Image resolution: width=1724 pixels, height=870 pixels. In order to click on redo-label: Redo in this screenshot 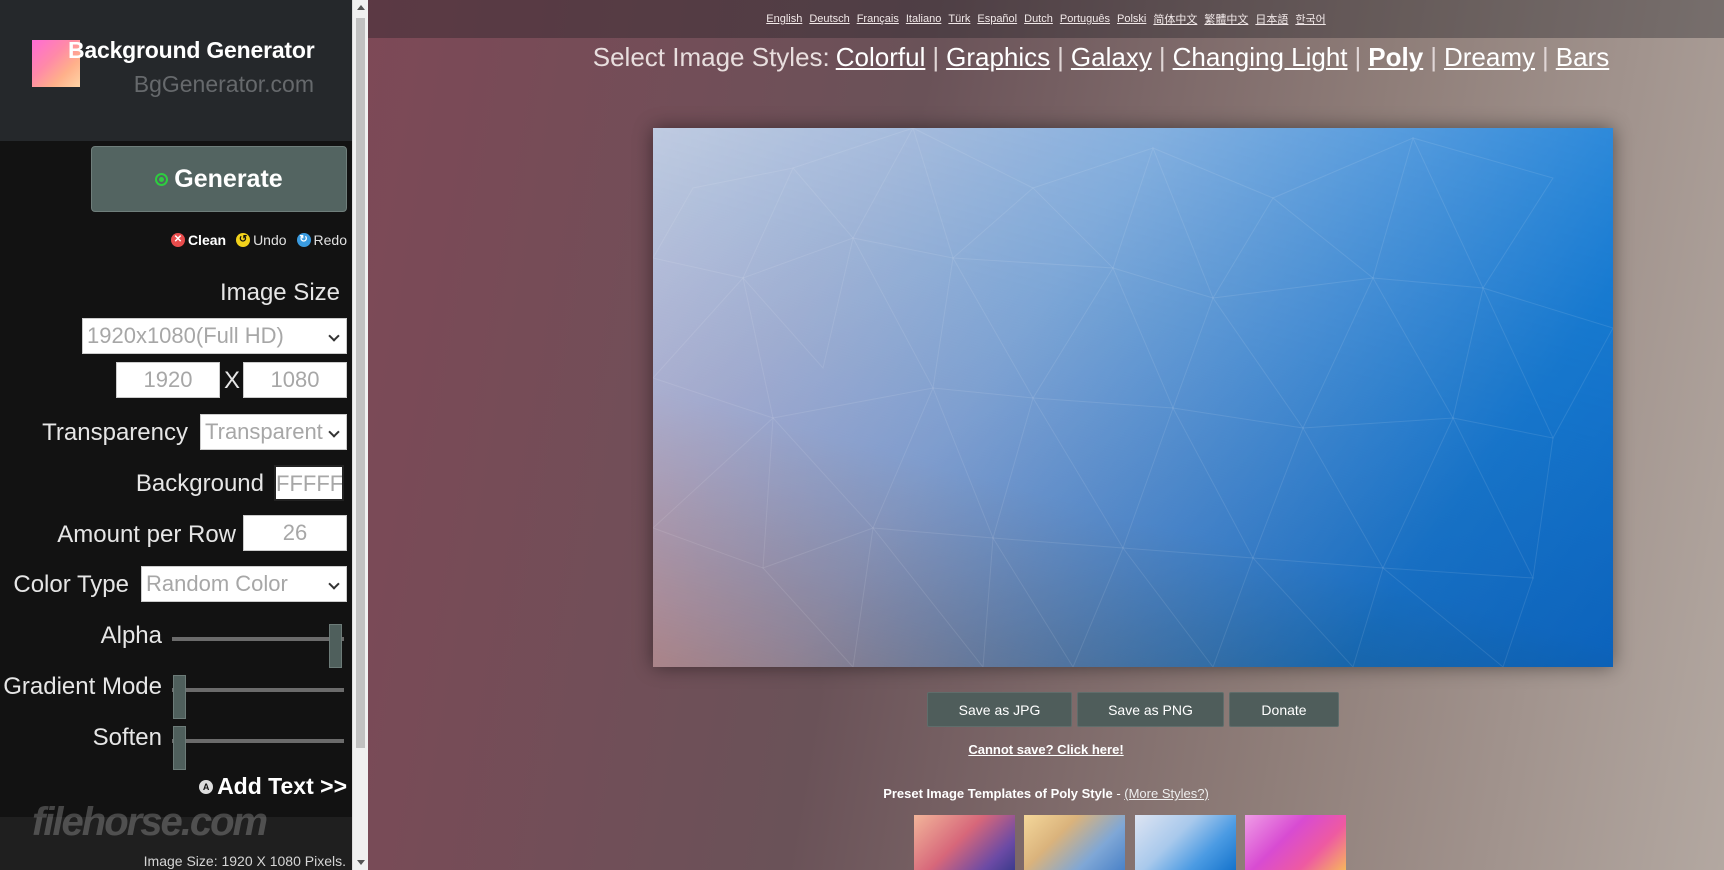, I will do `click(330, 240)`.